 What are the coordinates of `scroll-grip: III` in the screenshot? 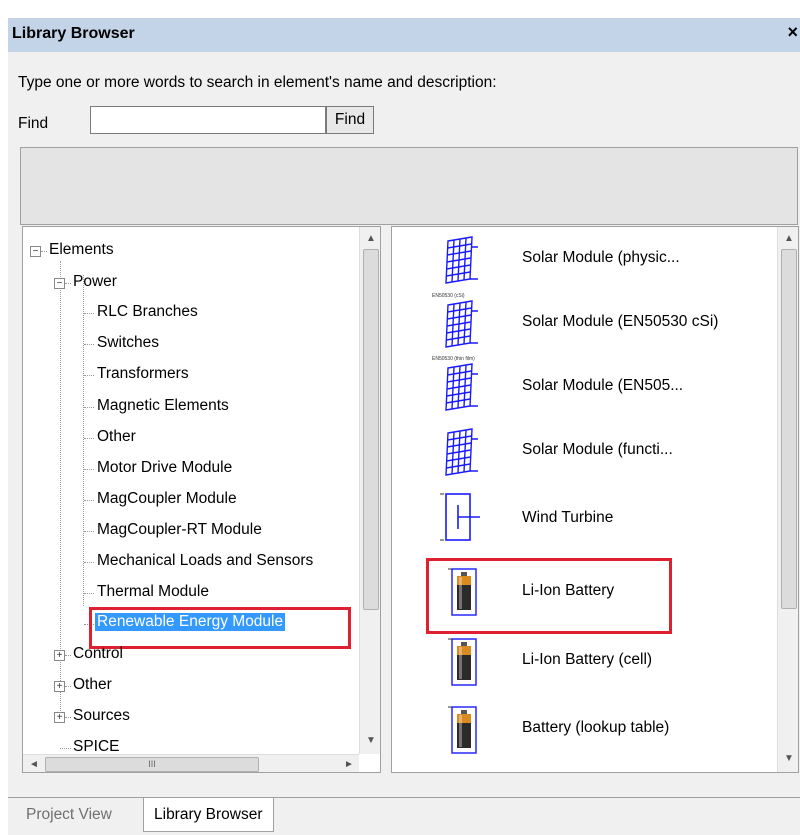 It's located at (152, 764).